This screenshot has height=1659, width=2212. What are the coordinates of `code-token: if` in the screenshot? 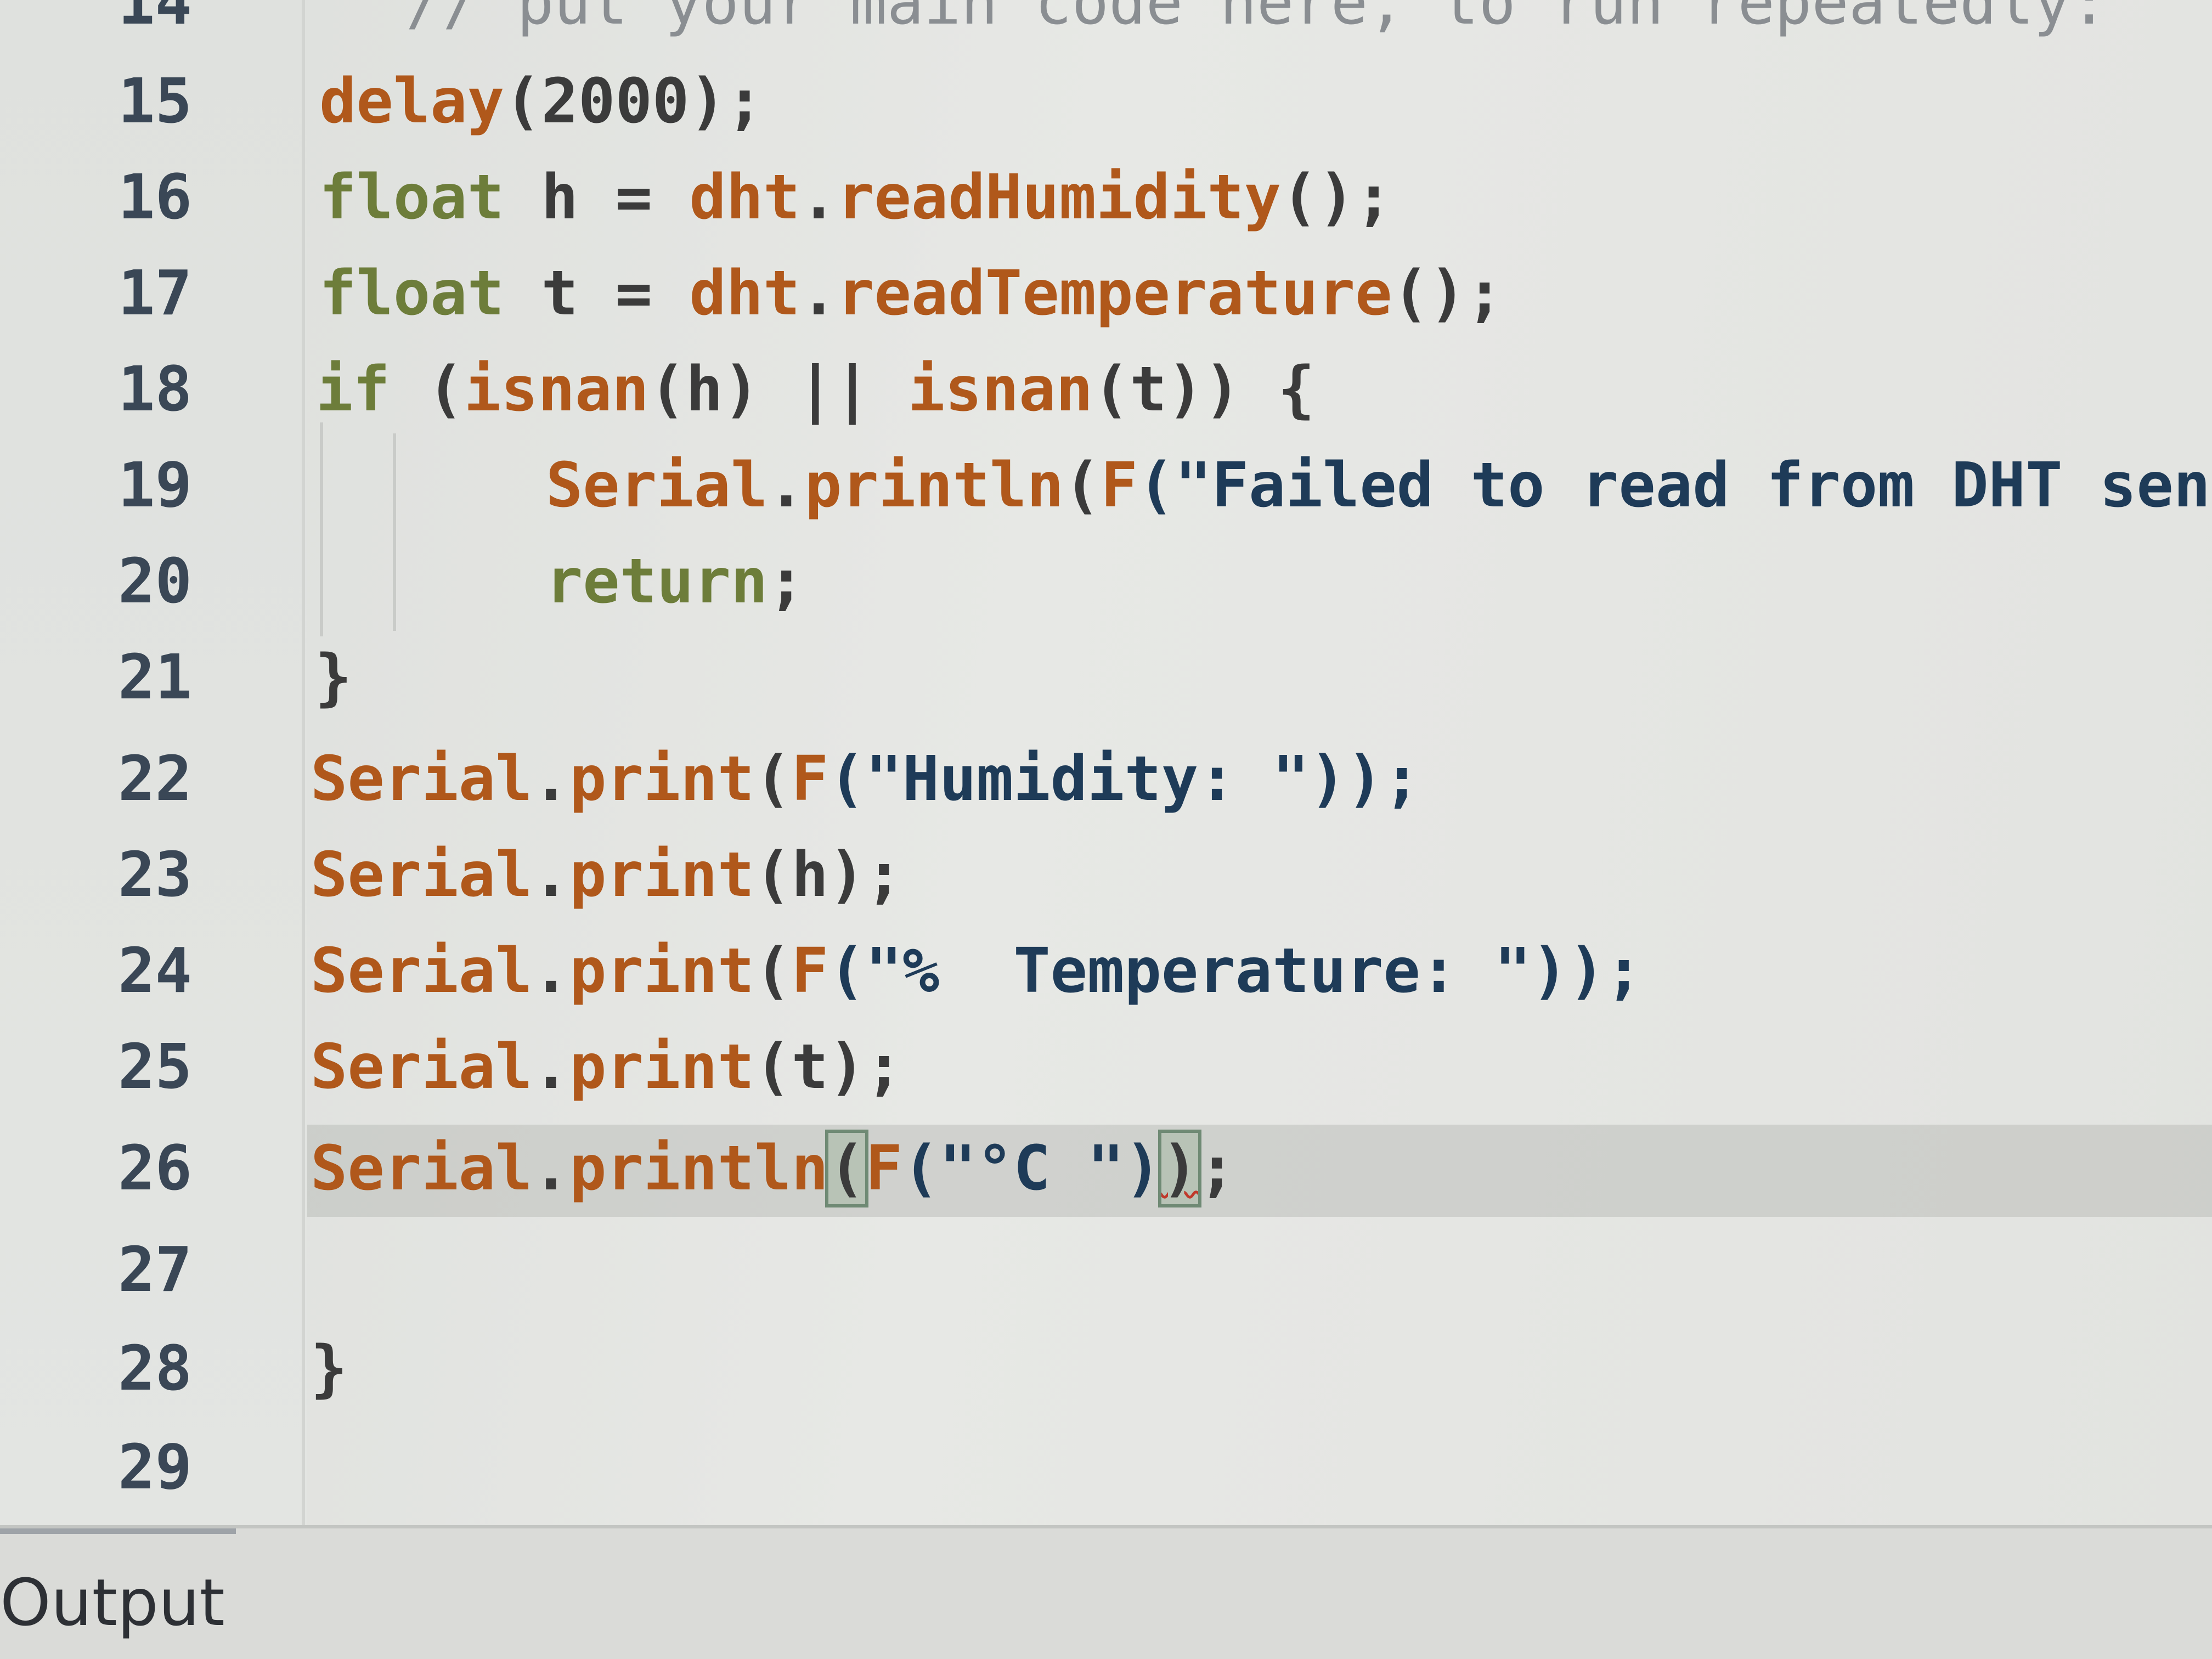 It's located at (353, 389).